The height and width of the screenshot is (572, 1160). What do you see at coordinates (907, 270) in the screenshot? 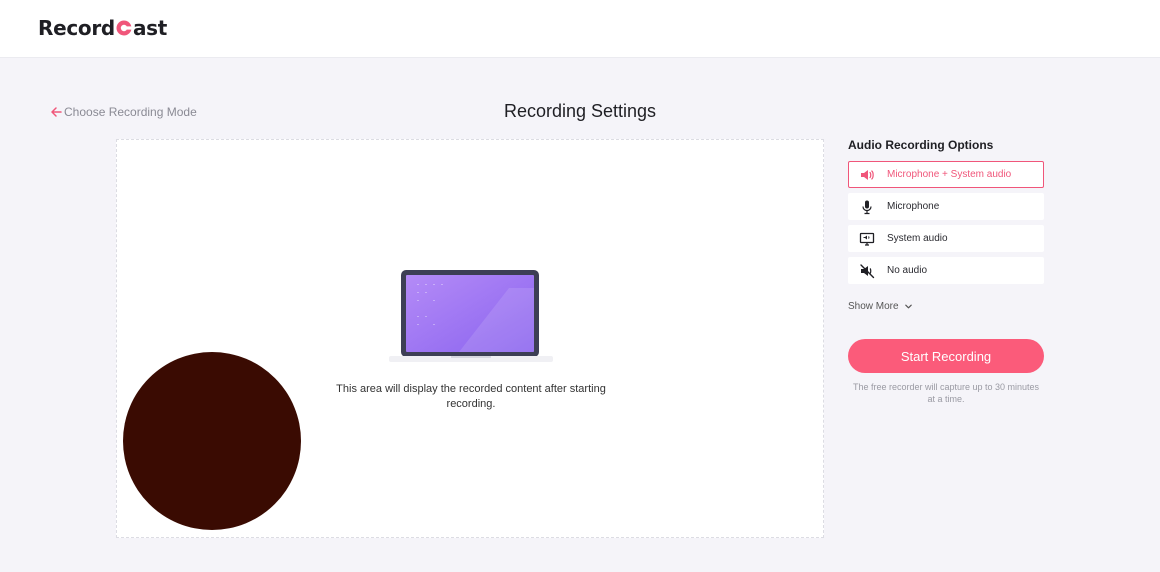
I see `audio-option-label: No audio` at bounding box center [907, 270].